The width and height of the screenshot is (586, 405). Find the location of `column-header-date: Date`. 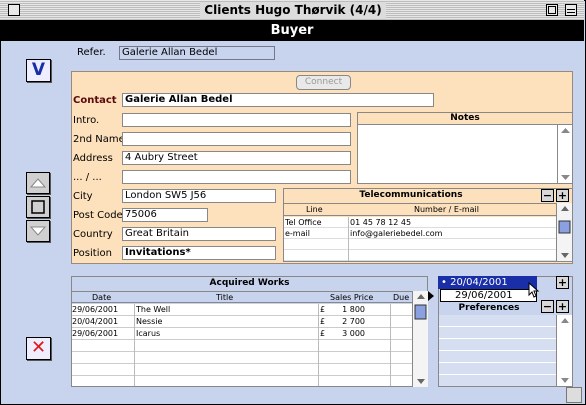

column-header-date: Date is located at coordinates (102, 297).